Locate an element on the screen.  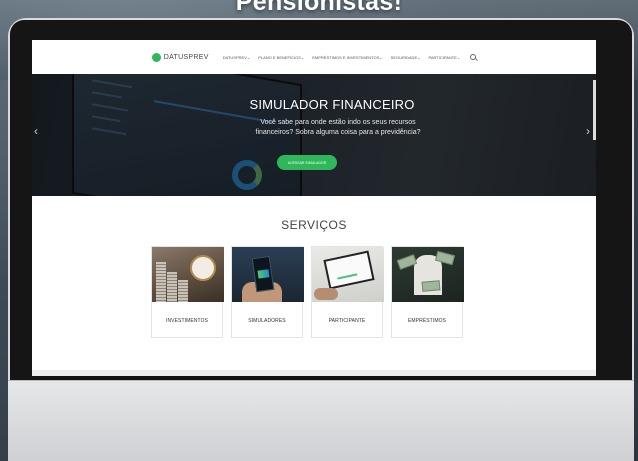
scrollbar is located at coordinates (594, 110).